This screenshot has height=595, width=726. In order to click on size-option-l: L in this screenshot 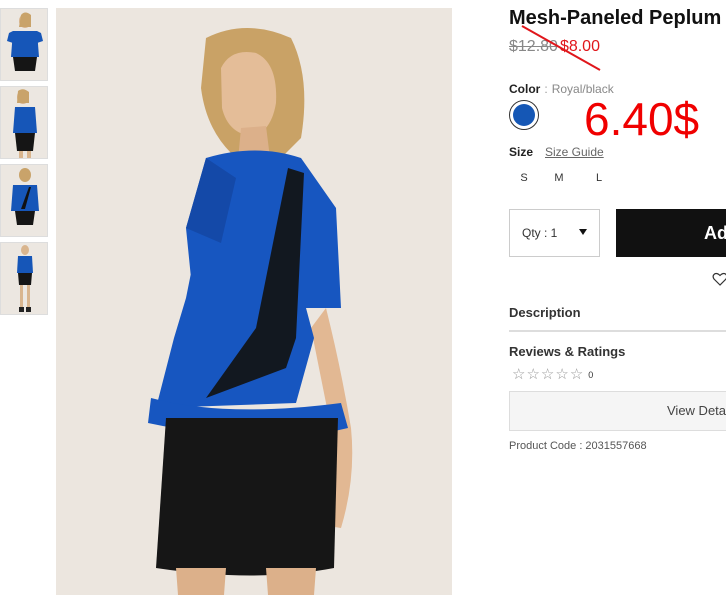, I will do `click(599, 178)`.